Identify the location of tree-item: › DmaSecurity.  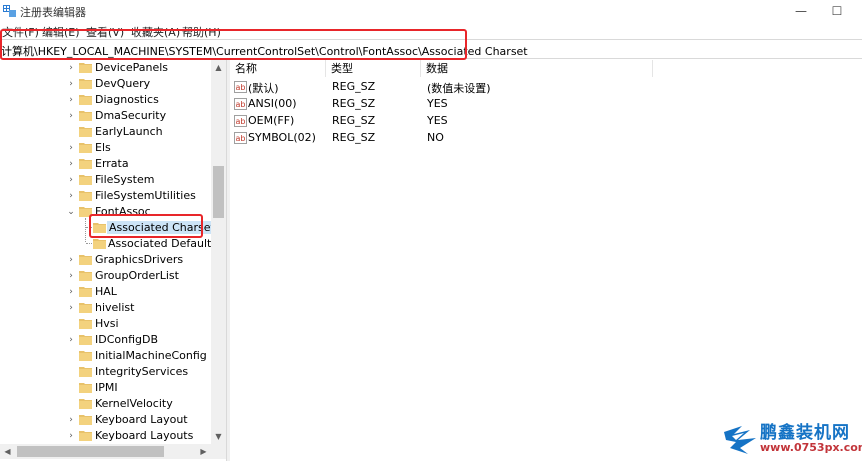
(105, 116).